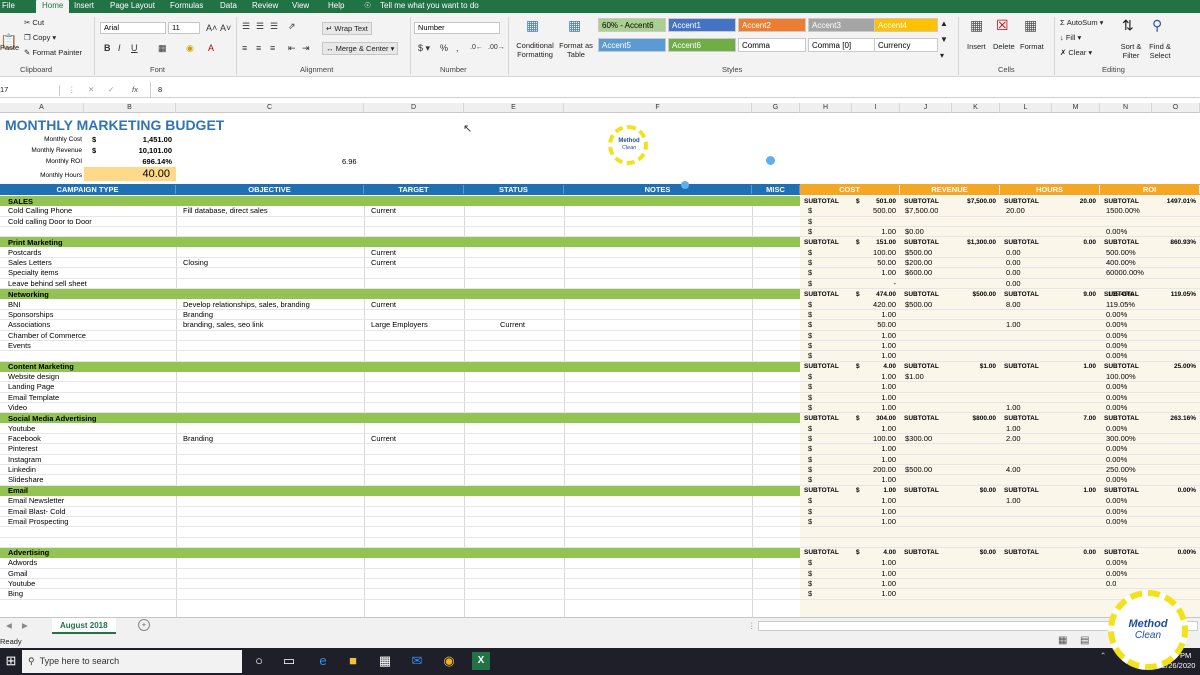 This screenshot has height=675, width=1200. Describe the element at coordinates (752, 625) in the screenshot. I see `hscroll-dots-icon: ⋮` at that location.